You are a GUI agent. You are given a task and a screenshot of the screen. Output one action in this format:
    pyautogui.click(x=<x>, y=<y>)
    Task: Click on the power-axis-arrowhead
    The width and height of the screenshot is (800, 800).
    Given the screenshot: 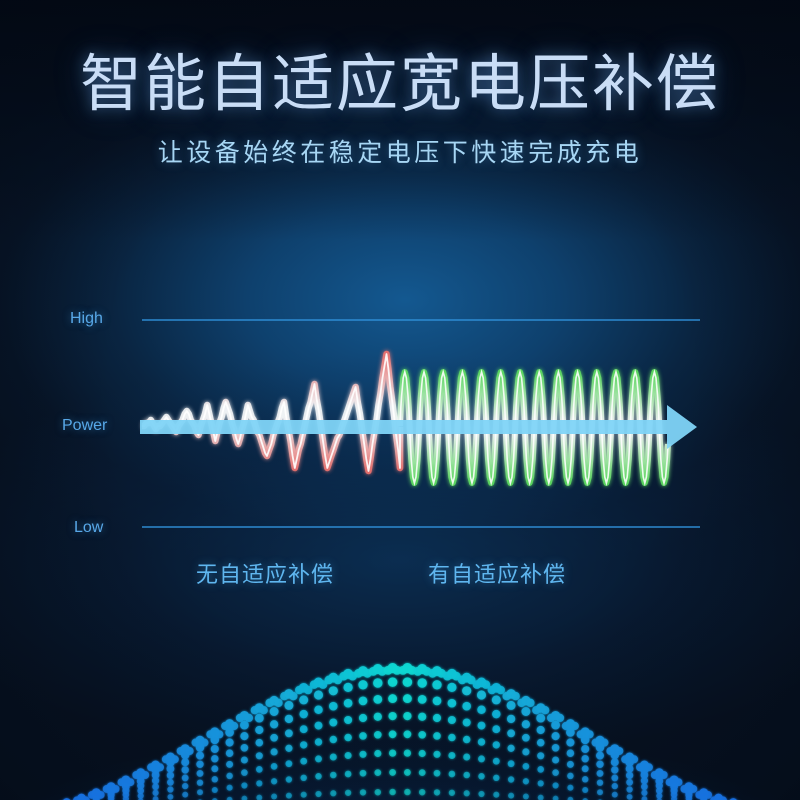 What is the action you would take?
    pyautogui.click(x=682, y=427)
    